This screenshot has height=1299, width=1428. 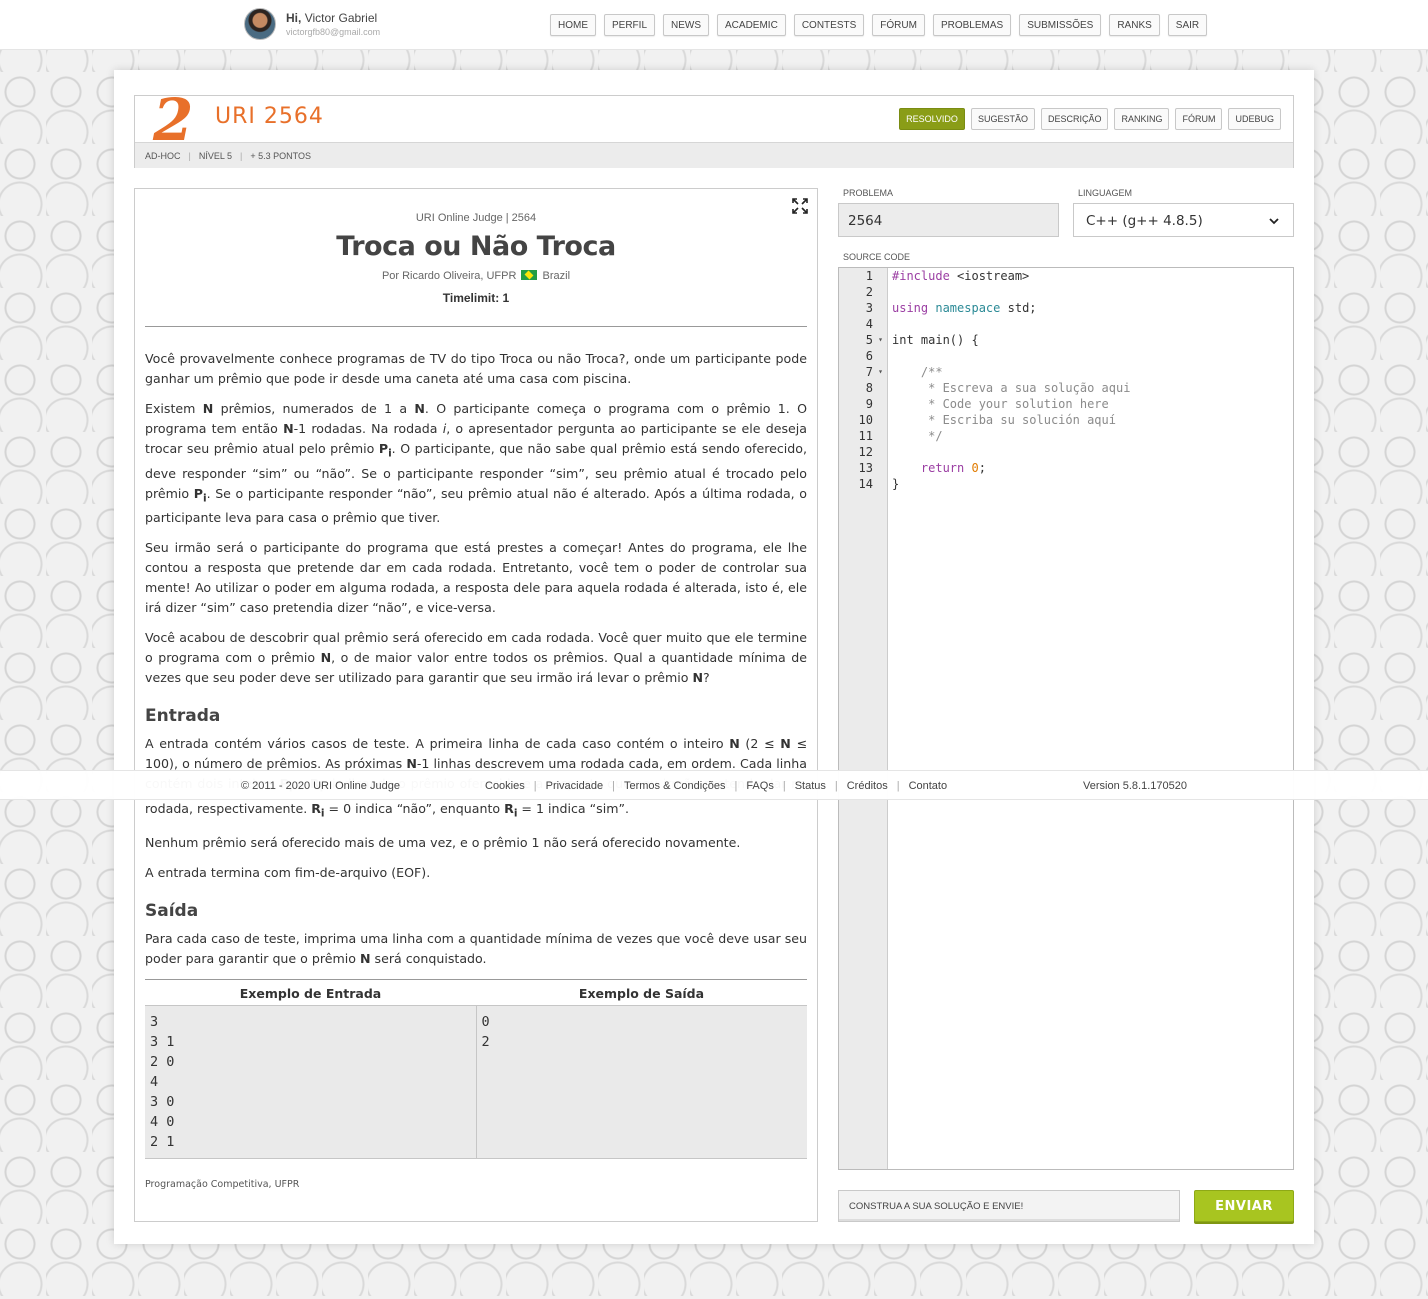 What do you see at coordinates (948, 220) in the screenshot?
I see `problem-id-input: 2564` at bounding box center [948, 220].